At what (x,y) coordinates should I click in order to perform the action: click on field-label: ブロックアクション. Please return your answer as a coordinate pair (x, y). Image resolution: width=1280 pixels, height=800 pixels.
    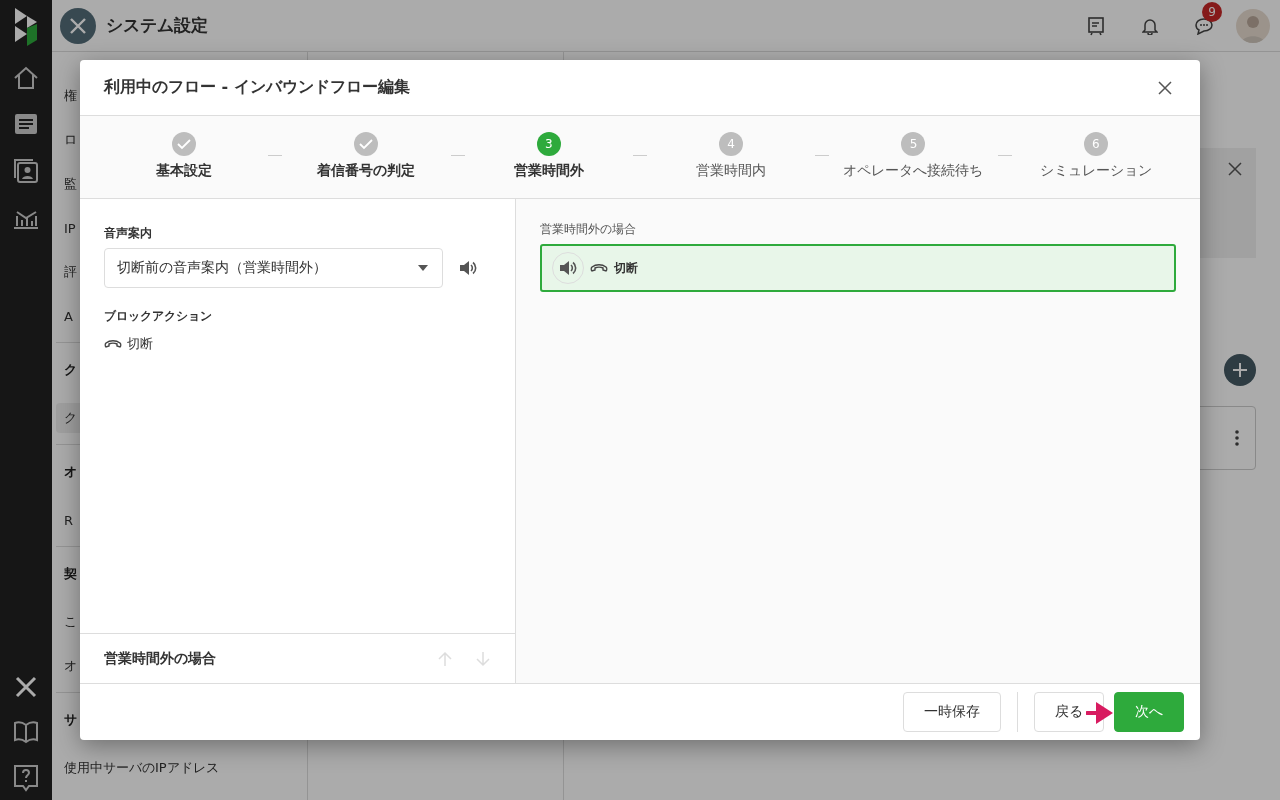
    Looking at the image, I should click on (158, 316).